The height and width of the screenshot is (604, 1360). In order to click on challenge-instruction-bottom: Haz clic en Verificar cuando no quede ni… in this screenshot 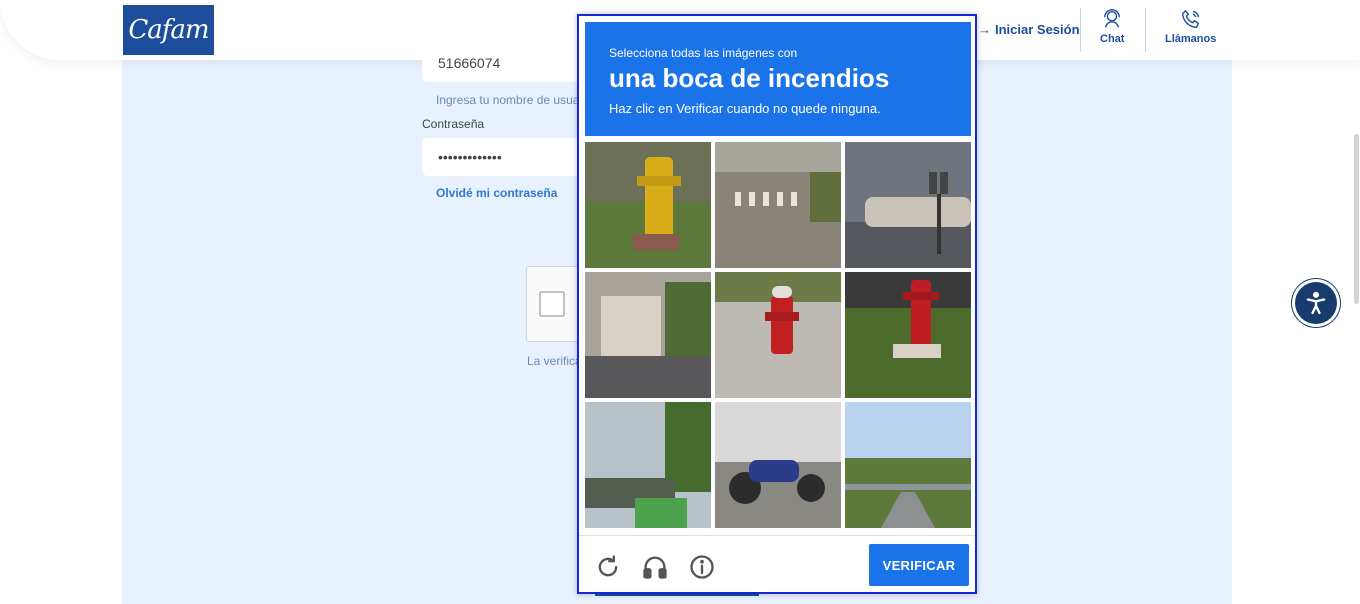, I will do `click(745, 108)`.